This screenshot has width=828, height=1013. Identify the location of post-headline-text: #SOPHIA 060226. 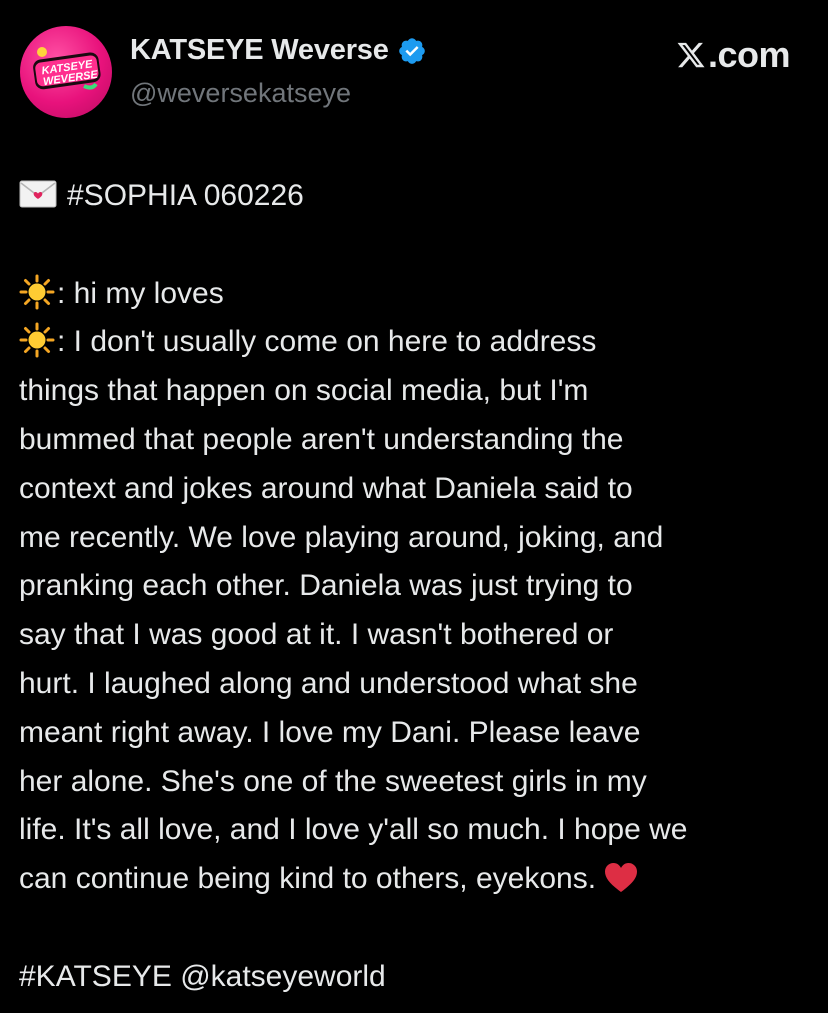
(185, 195).